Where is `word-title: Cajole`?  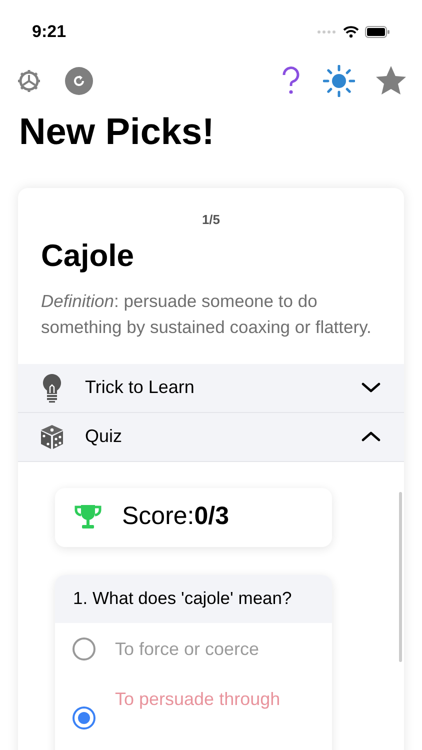 word-title: Cajole is located at coordinates (88, 255).